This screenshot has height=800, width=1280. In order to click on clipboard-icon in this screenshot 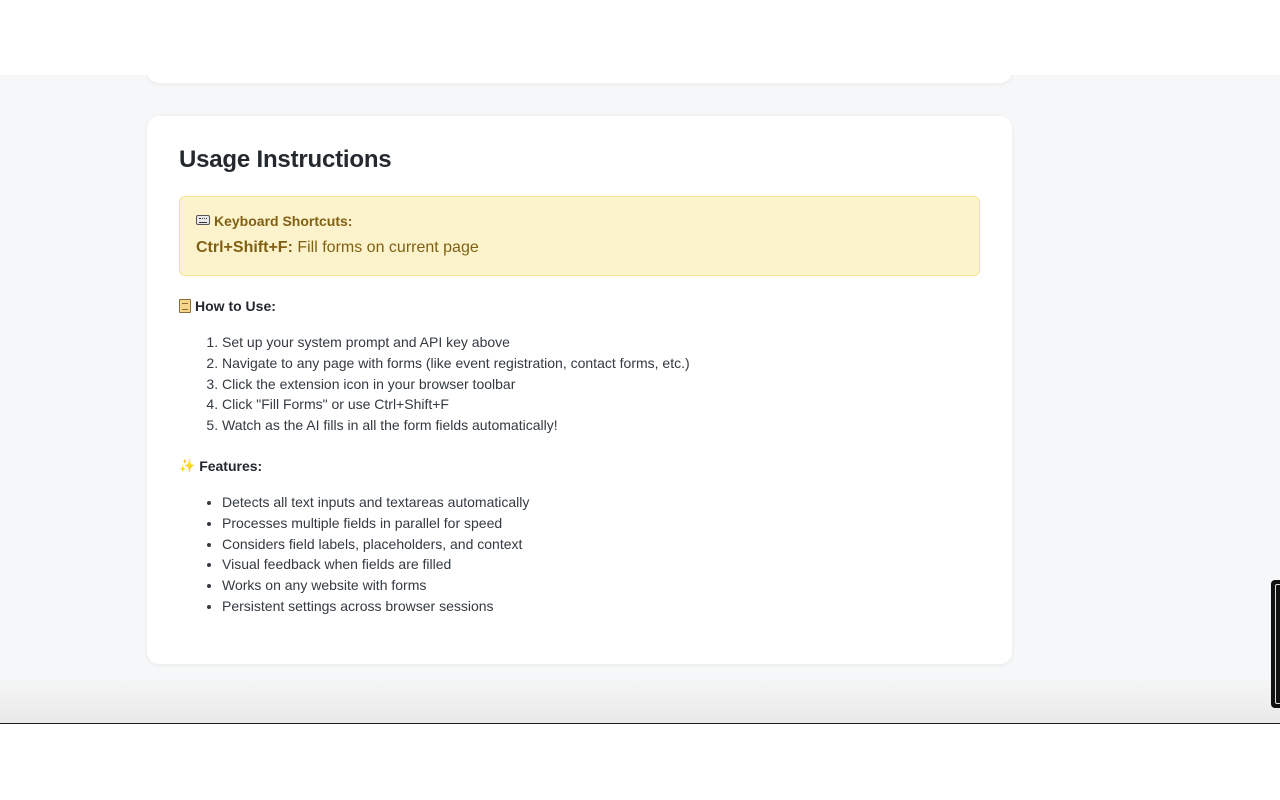, I will do `click(185, 306)`.